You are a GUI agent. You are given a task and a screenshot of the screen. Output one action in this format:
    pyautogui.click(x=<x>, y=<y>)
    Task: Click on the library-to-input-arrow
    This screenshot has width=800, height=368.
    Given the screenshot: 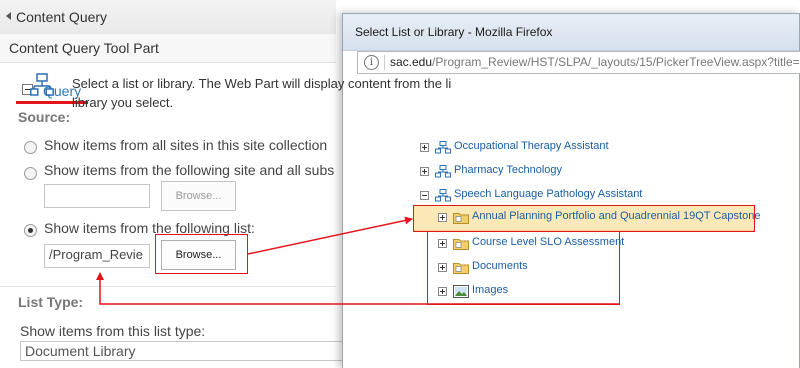 What is the action you would take?
    pyautogui.click(x=358, y=288)
    